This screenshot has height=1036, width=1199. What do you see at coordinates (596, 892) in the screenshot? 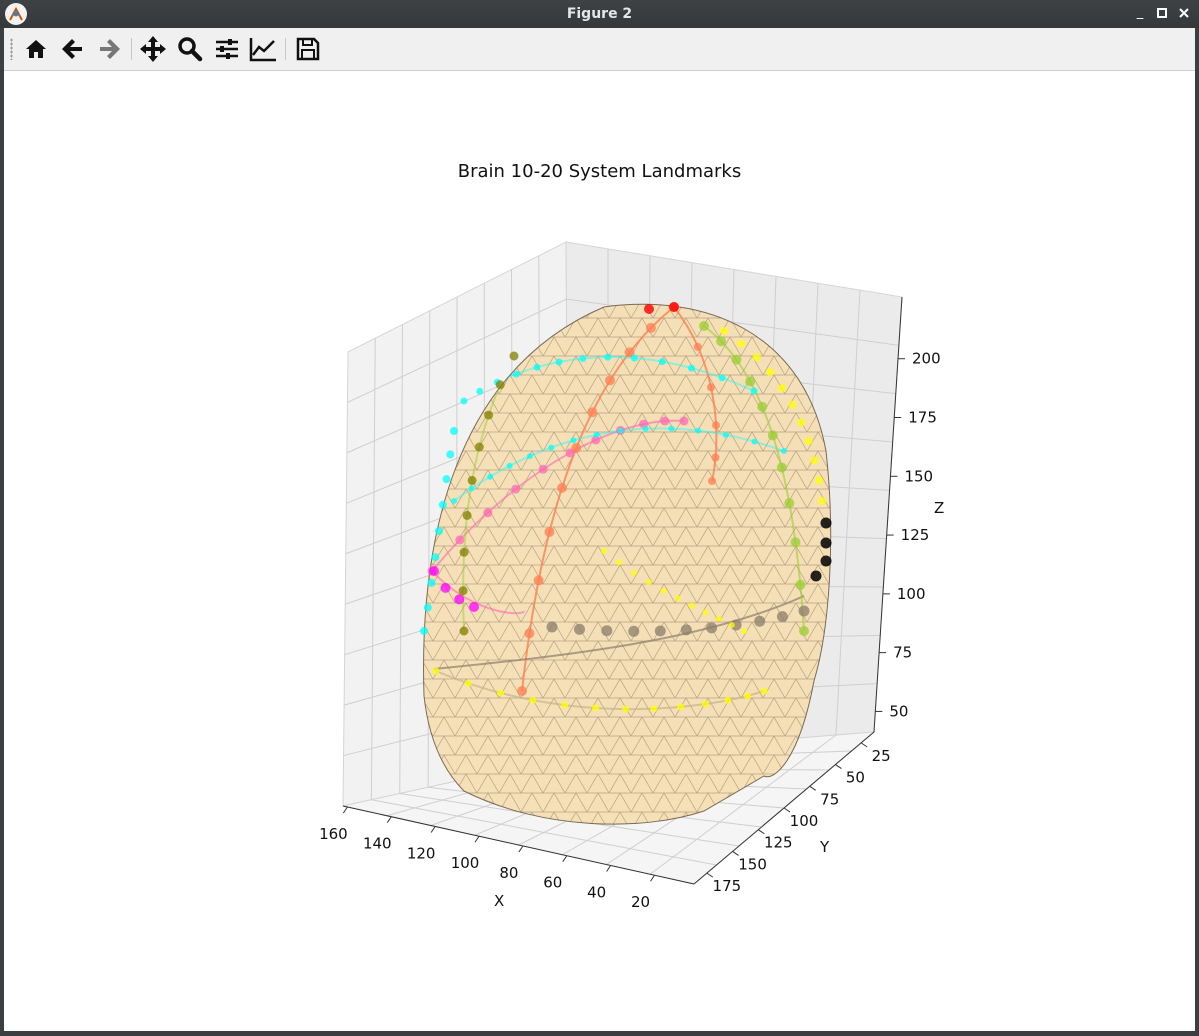
I see `x-tick-label: 40` at bounding box center [596, 892].